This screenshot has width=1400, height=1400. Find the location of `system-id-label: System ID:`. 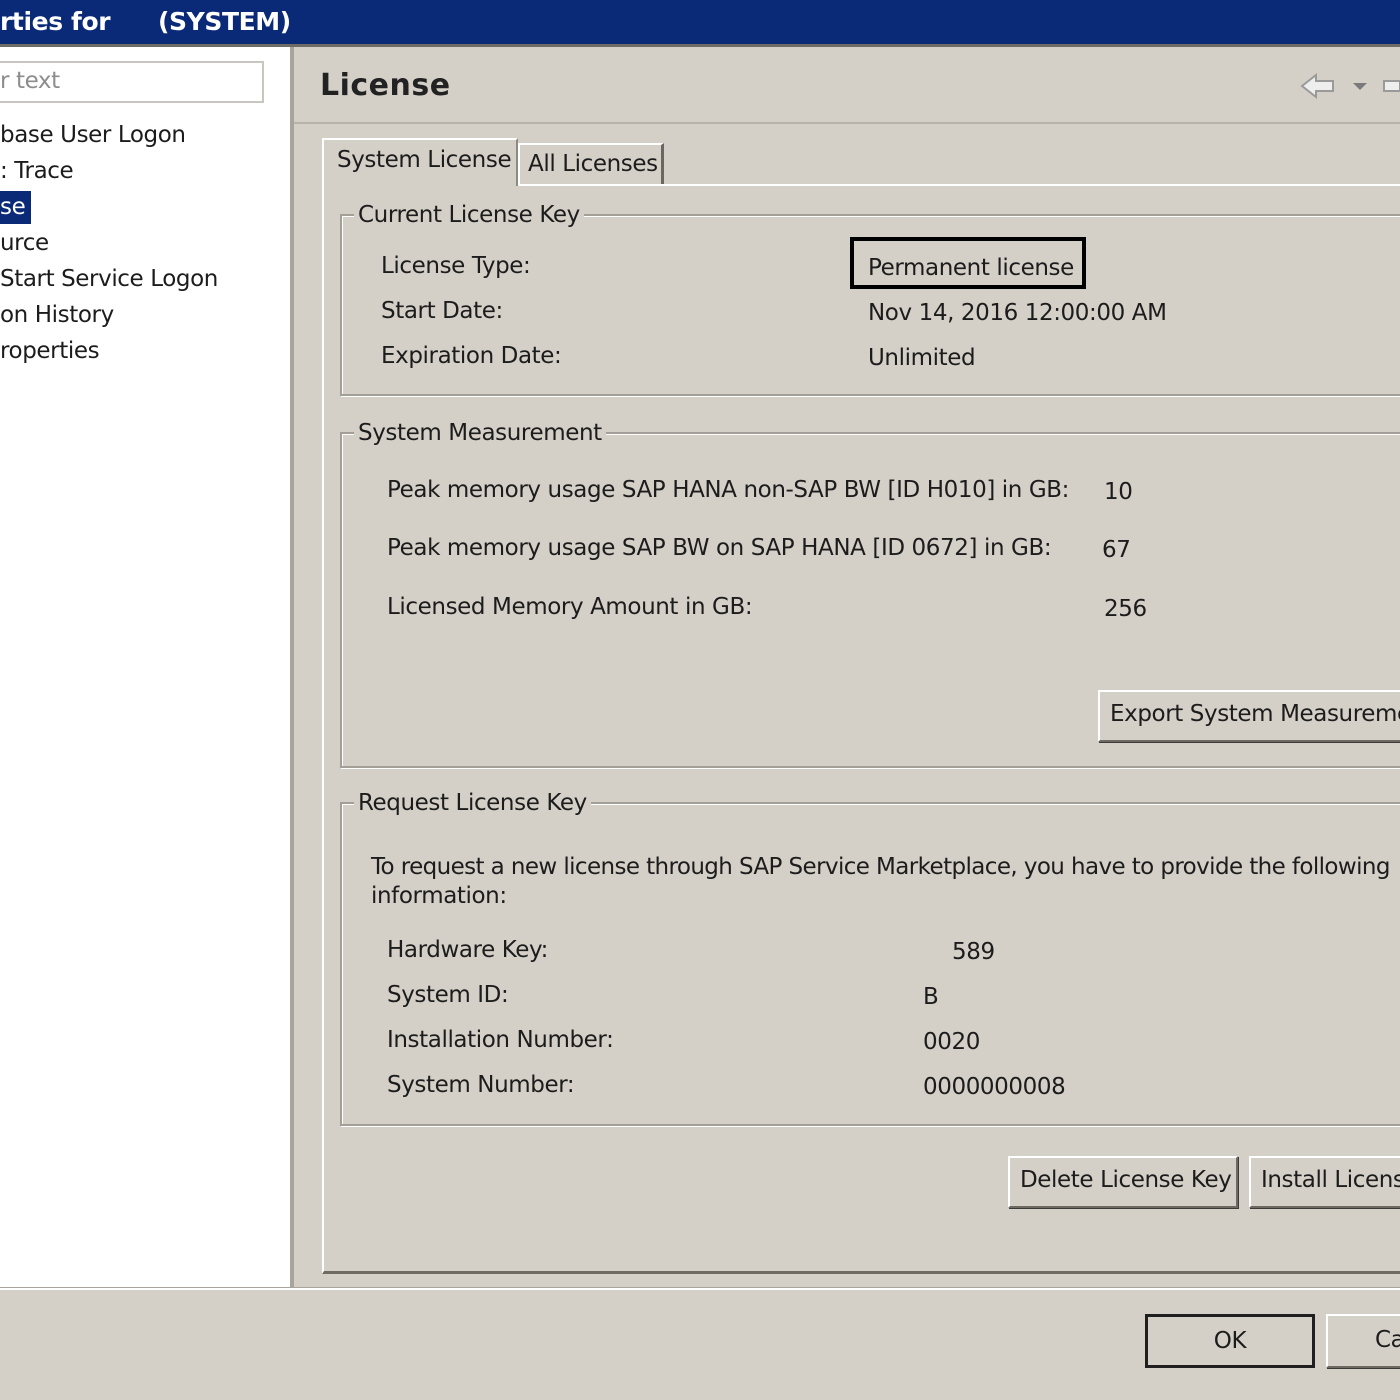

system-id-label: System ID: is located at coordinates (448, 995).